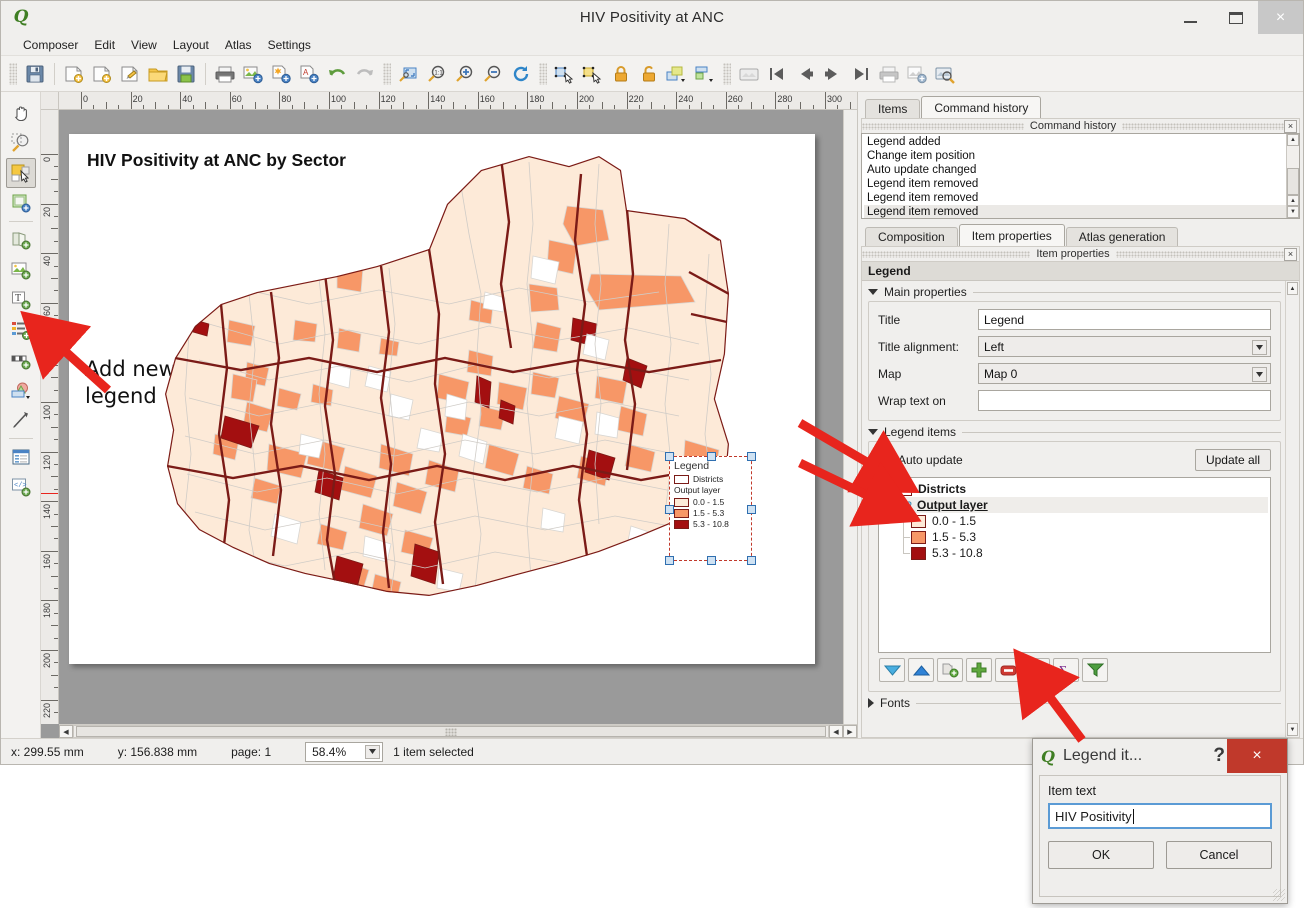 Image resolution: width=1304 pixels, height=908 pixels. Describe the element at coordinates (1257, 756) in the screenshot. I see `dialog-close-button: ×` at that location.